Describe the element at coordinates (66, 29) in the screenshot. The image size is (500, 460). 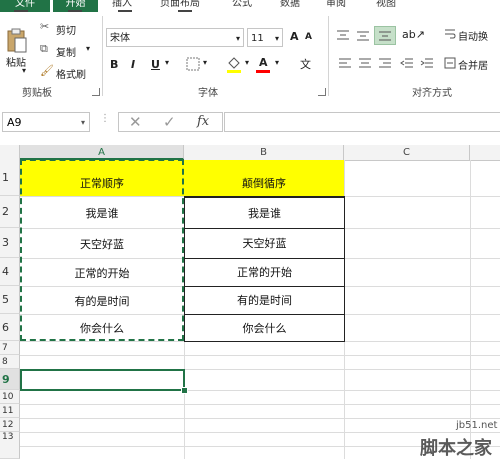
I see `cut-button: 剪切` at that location.